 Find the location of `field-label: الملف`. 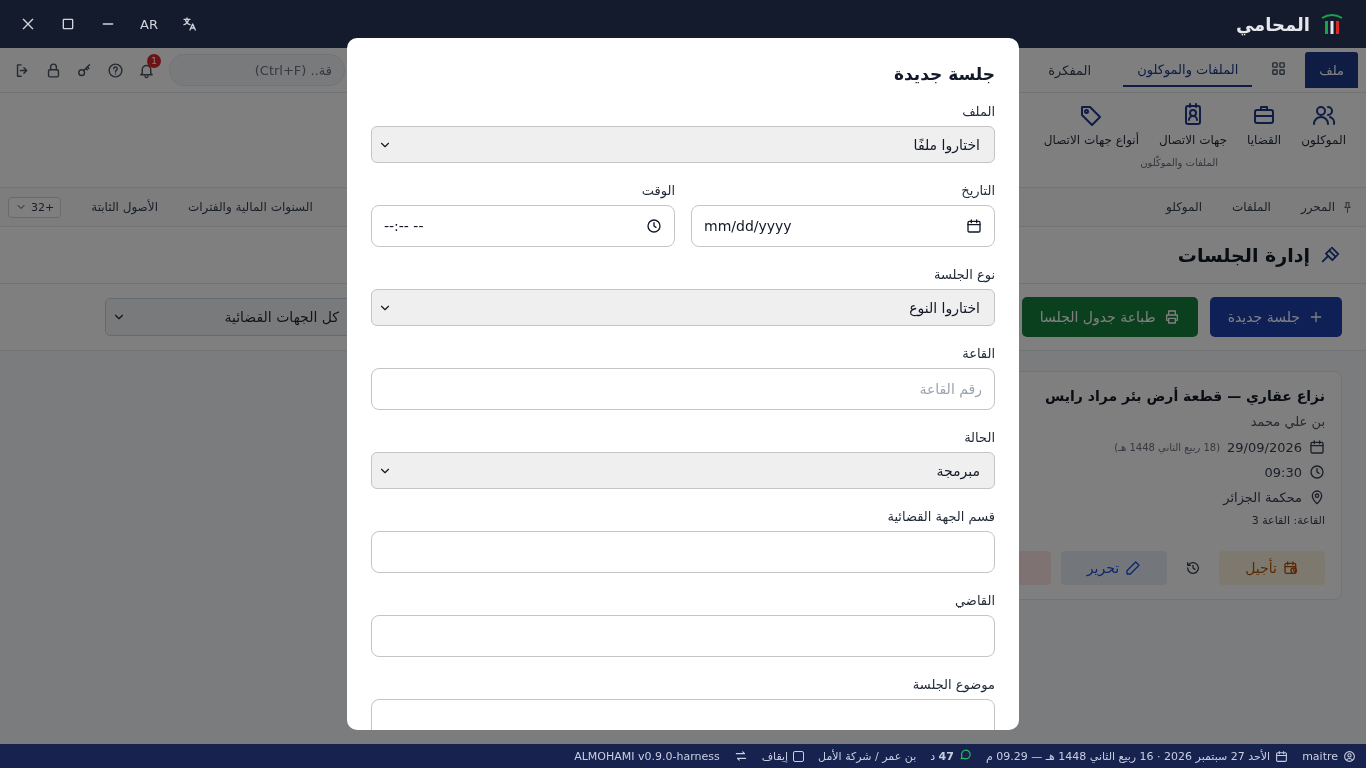

field-label: الملف is located at coordinates (978, 111).